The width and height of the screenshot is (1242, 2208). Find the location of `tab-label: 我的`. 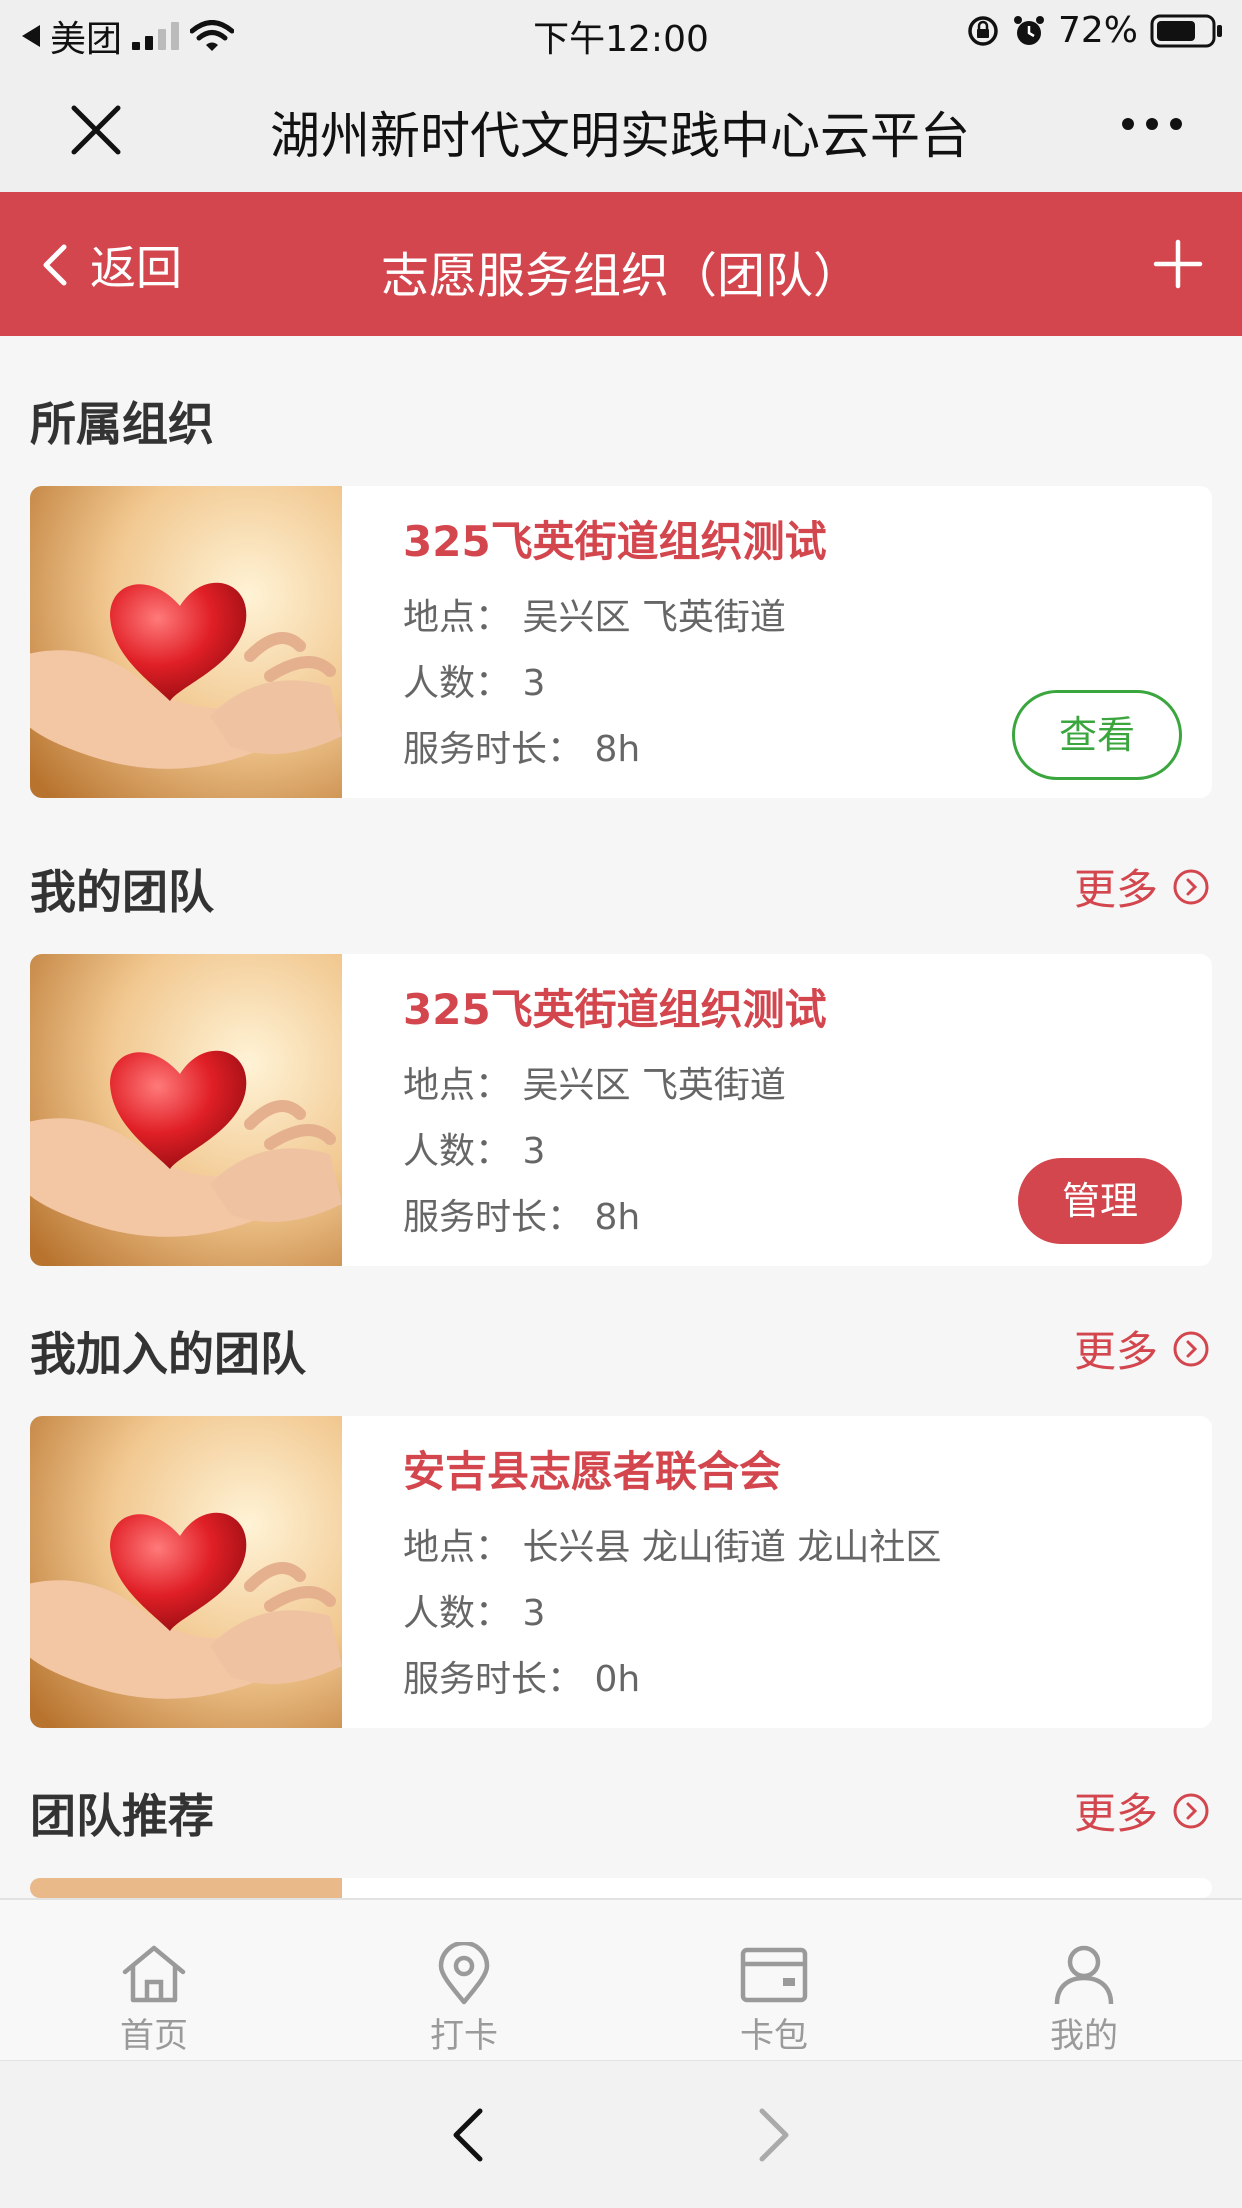

tab-label: 我的 is located at coordinates (1084, 2036).